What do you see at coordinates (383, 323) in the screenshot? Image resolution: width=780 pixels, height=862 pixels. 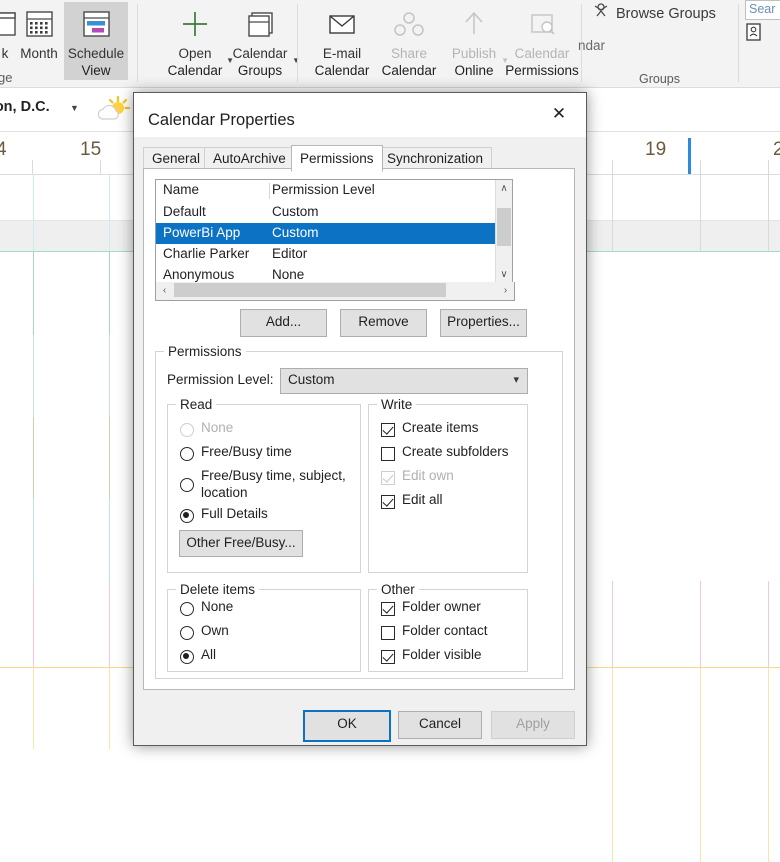 I see `remove-button: Remove` at bounding box center [383, 323].